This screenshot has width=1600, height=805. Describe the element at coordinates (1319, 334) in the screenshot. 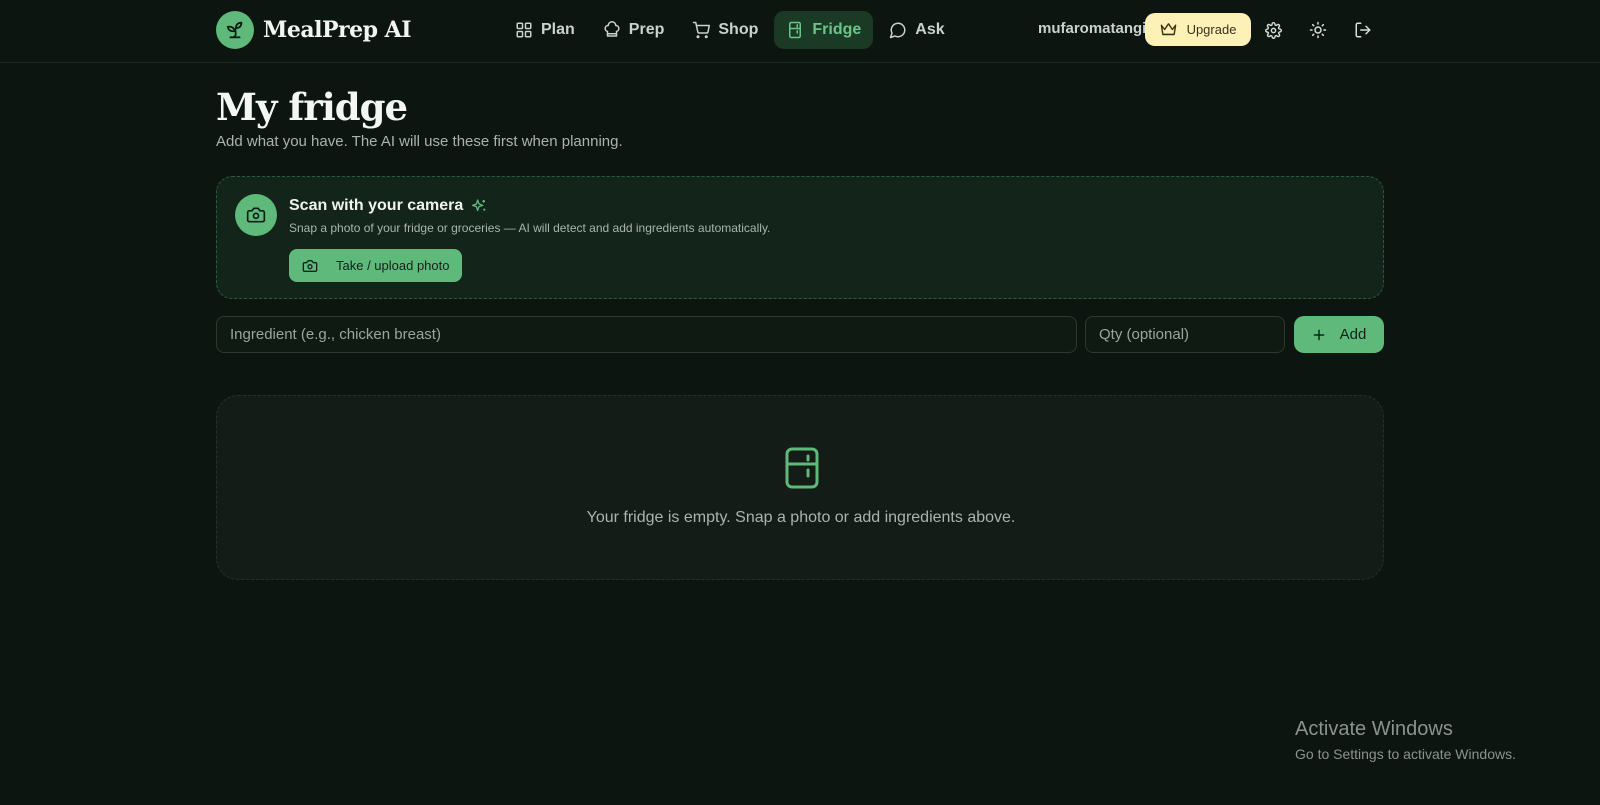

I see `plus-icon` at that location.